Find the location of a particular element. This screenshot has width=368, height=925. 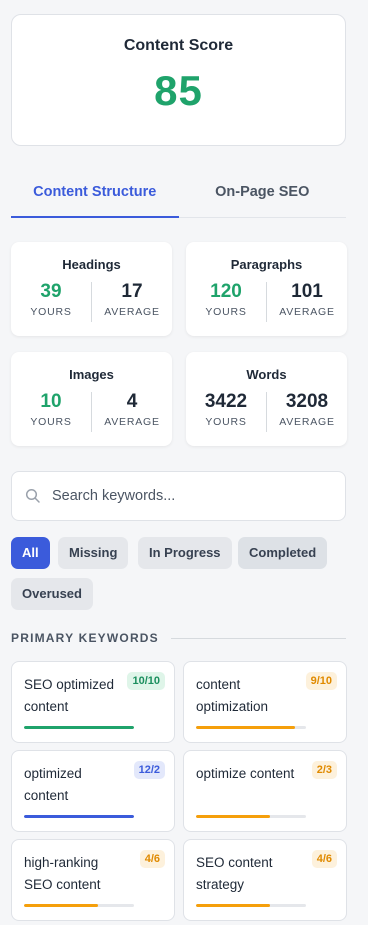

filter-completed: Completed is located at coordinates (283, 553).